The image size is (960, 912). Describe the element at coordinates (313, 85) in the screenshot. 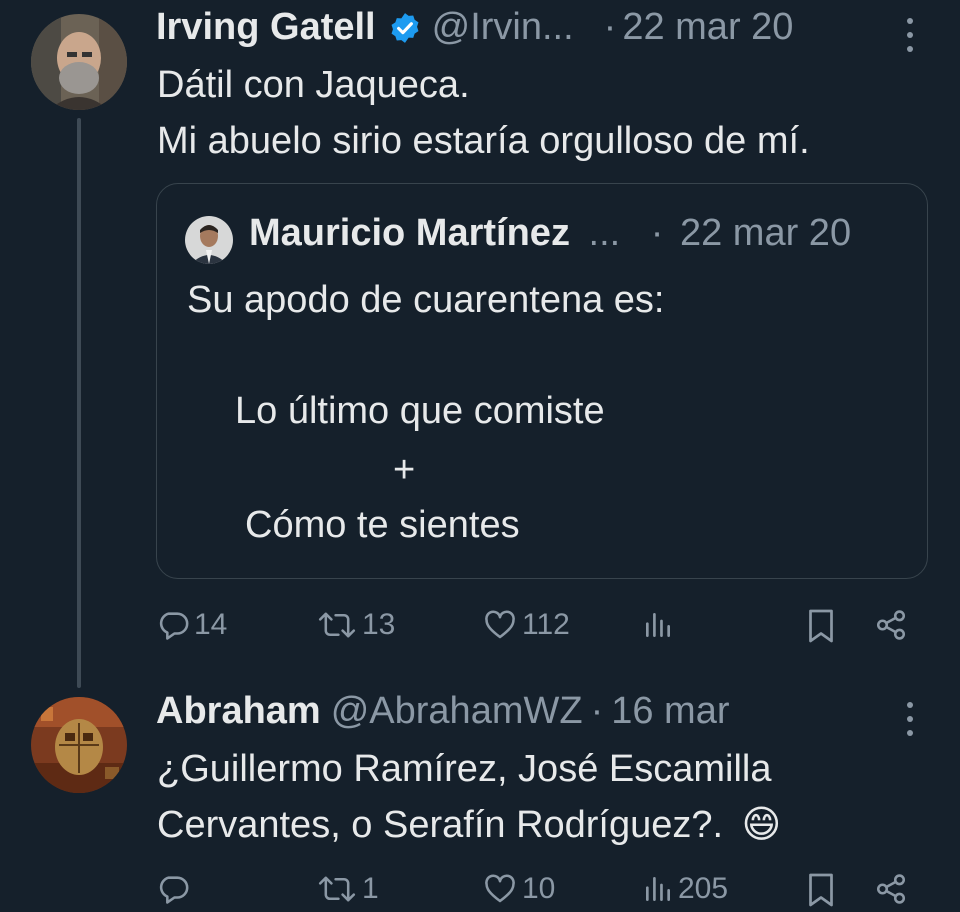

I see `tweet1-line-1: Dátil con Jaqueca.` at that location.